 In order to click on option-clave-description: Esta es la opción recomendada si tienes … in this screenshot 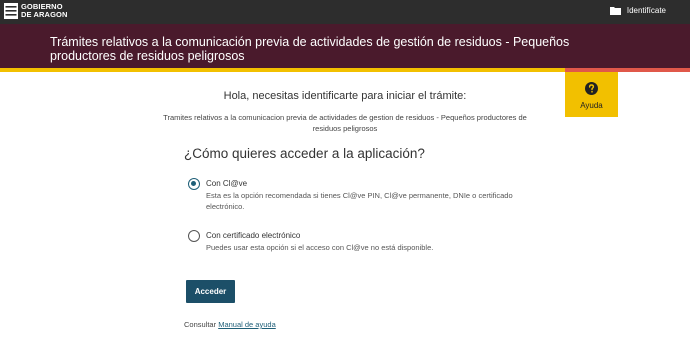, I will do `click(359, 201)`.